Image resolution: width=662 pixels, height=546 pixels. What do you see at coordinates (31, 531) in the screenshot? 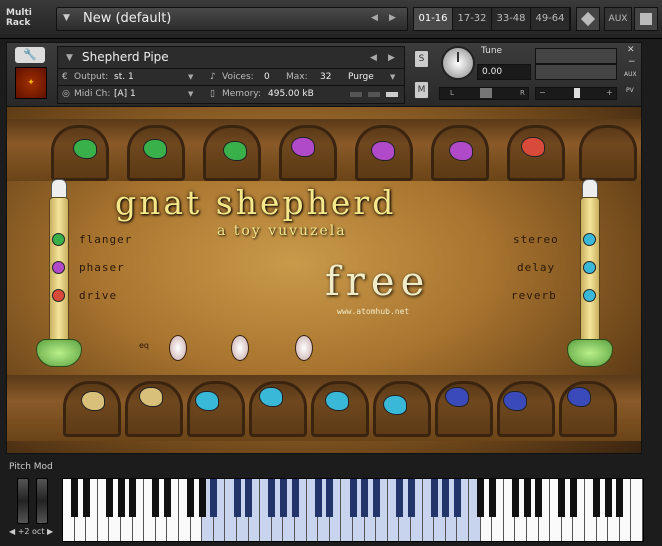
I see `octave-selector: ◀ +2 oct ▶` at bounding box center [31, 531].